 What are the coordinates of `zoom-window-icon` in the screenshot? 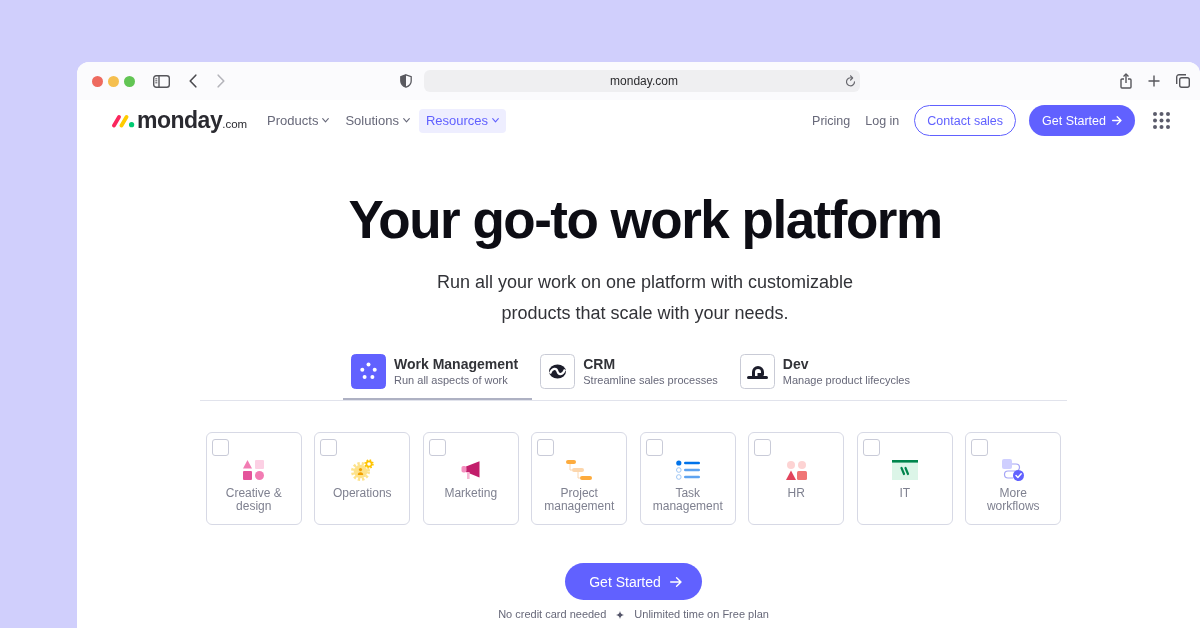 It's located at (129, 81).